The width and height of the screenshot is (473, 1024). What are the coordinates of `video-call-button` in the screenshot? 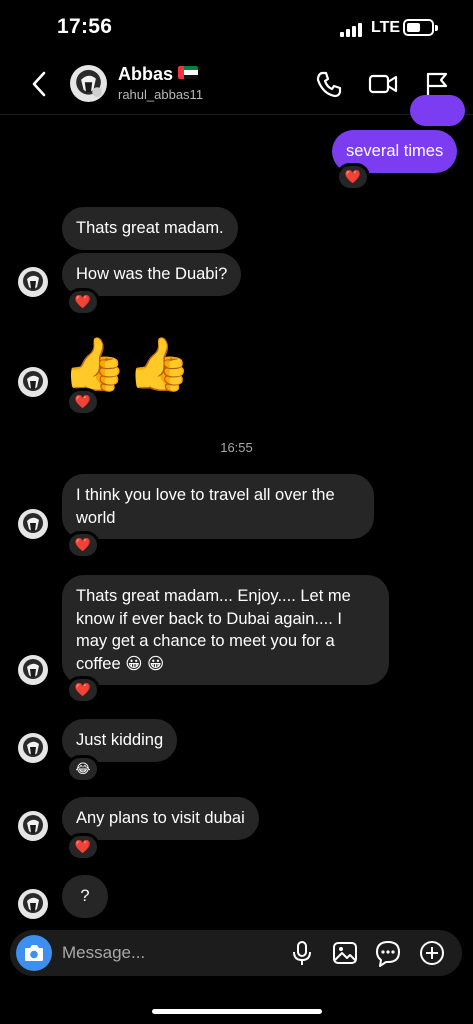 It's located at (383, 84).